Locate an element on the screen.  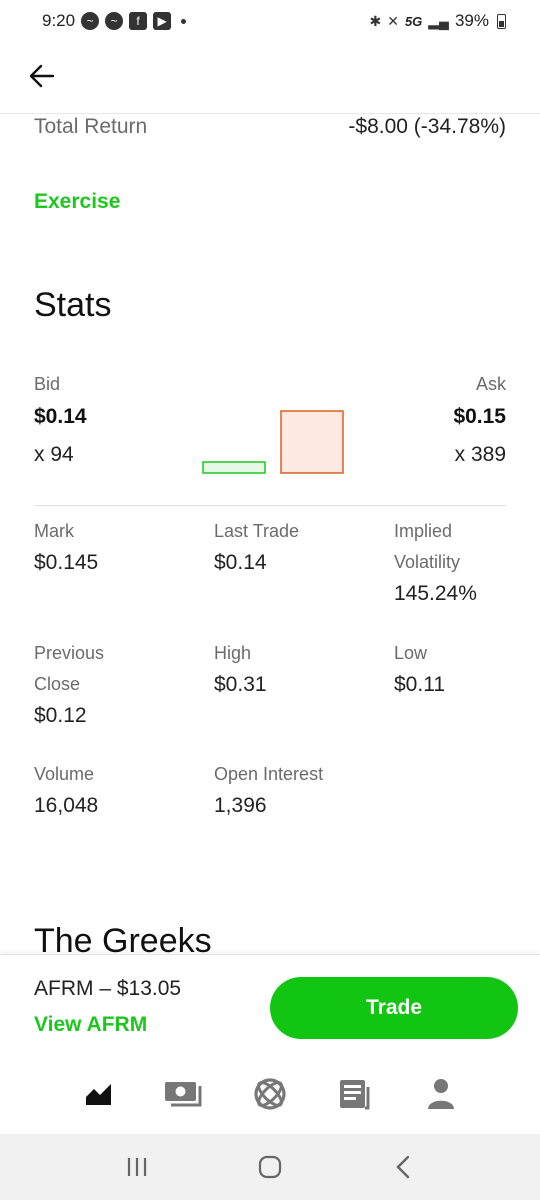
ask-price: $0.15 is located at coordinates (479, 416).